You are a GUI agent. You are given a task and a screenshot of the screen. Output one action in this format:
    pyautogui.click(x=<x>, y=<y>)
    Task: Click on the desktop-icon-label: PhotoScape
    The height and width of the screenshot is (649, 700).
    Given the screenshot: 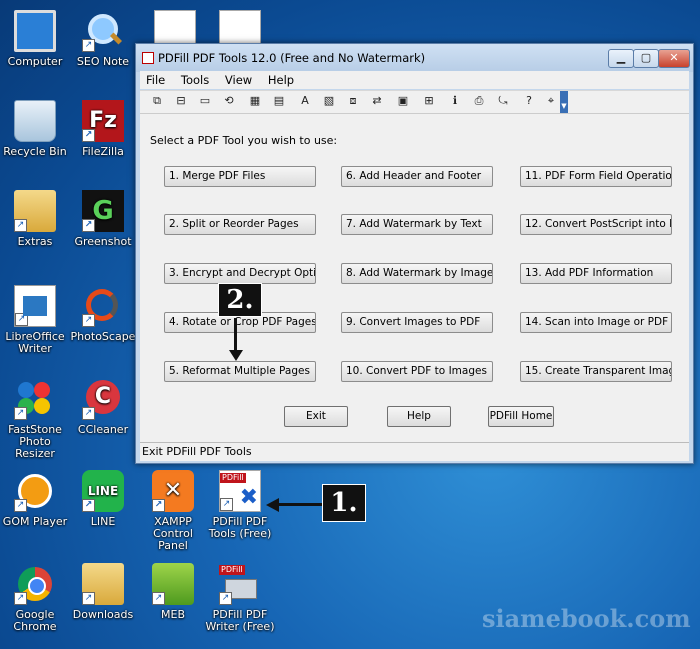 What is the action you would take?
    pyautogui.click(x=103, y=336)
    